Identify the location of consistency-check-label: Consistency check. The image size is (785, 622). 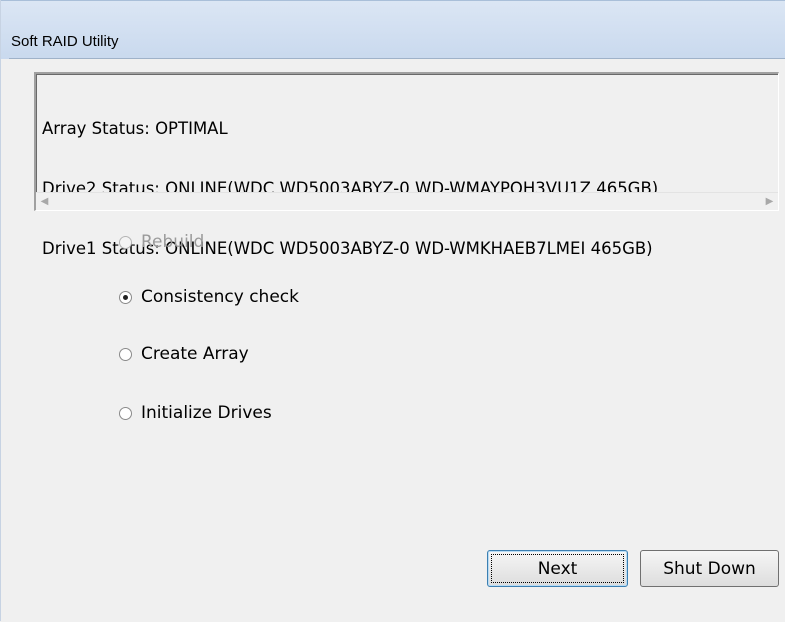
(220, 297).